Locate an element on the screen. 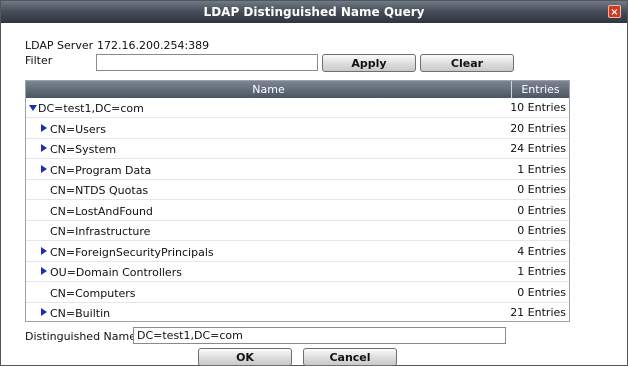 This screenshot has height=366, width=628. filter-input is located at coordinates (207, 62).